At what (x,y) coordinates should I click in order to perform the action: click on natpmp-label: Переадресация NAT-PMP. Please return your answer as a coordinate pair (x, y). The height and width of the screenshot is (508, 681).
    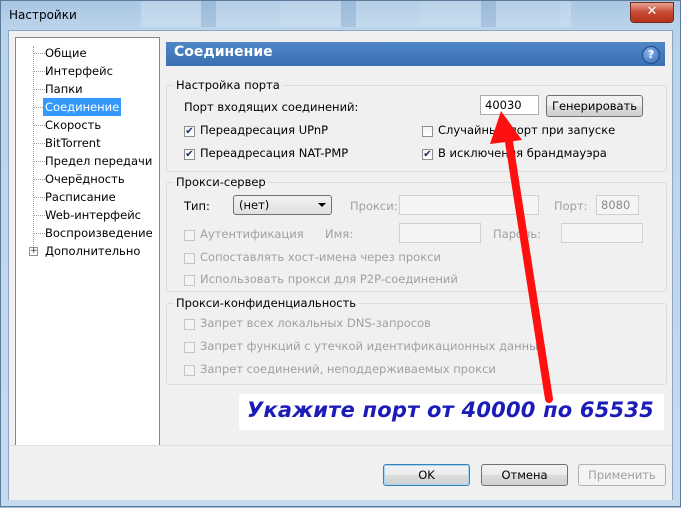
    Looking at the image, I should click on (274, 153).